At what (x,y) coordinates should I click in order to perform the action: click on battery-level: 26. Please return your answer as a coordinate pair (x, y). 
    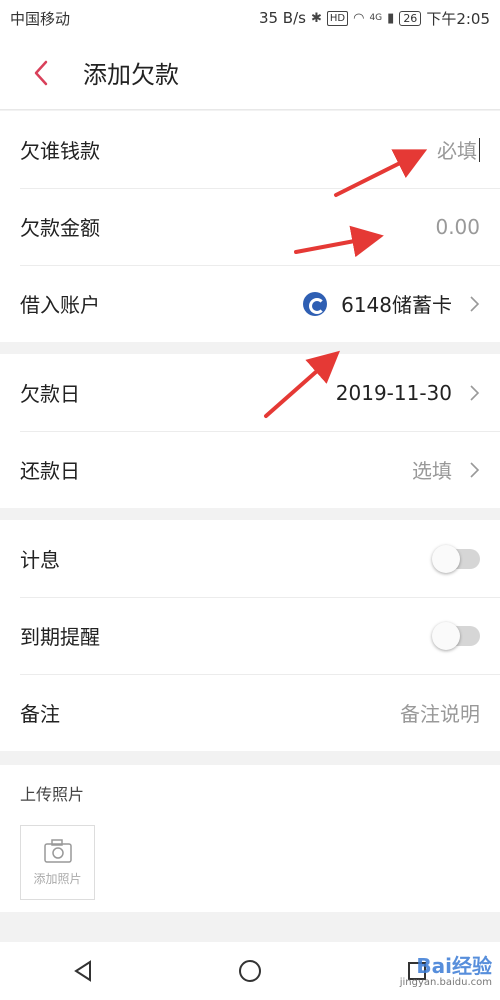
    Looking at the image, I should click on (410, 18).